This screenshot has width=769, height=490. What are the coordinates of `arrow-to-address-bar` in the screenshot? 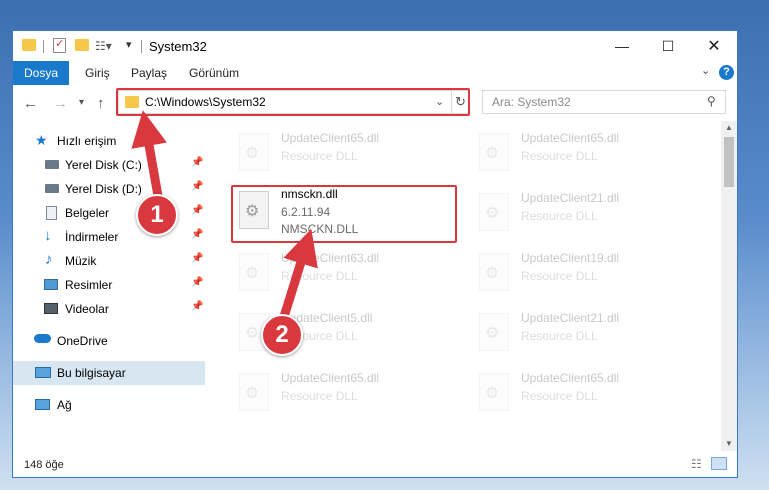 It's located at (149, 153).